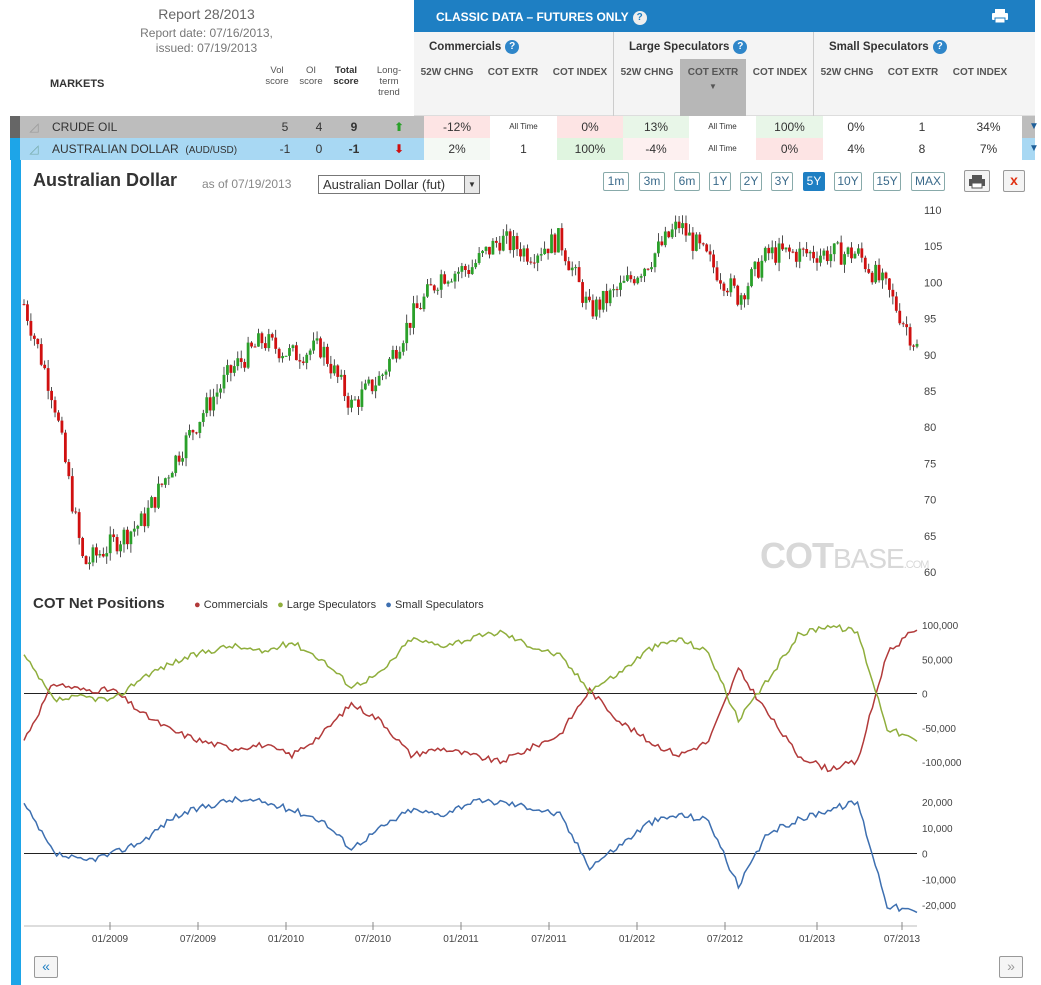  What do you see at coordinates (236, 605) in the screenshot?
I see `legend-commercials: Commercials` at bounding box center [236, 605].